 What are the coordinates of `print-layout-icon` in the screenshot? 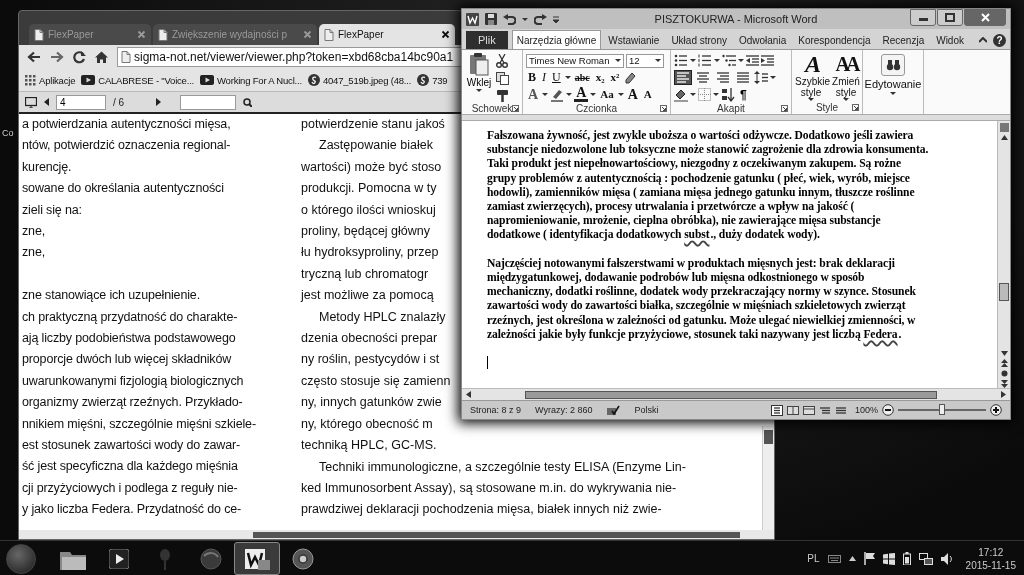 It's located at (776, 410).